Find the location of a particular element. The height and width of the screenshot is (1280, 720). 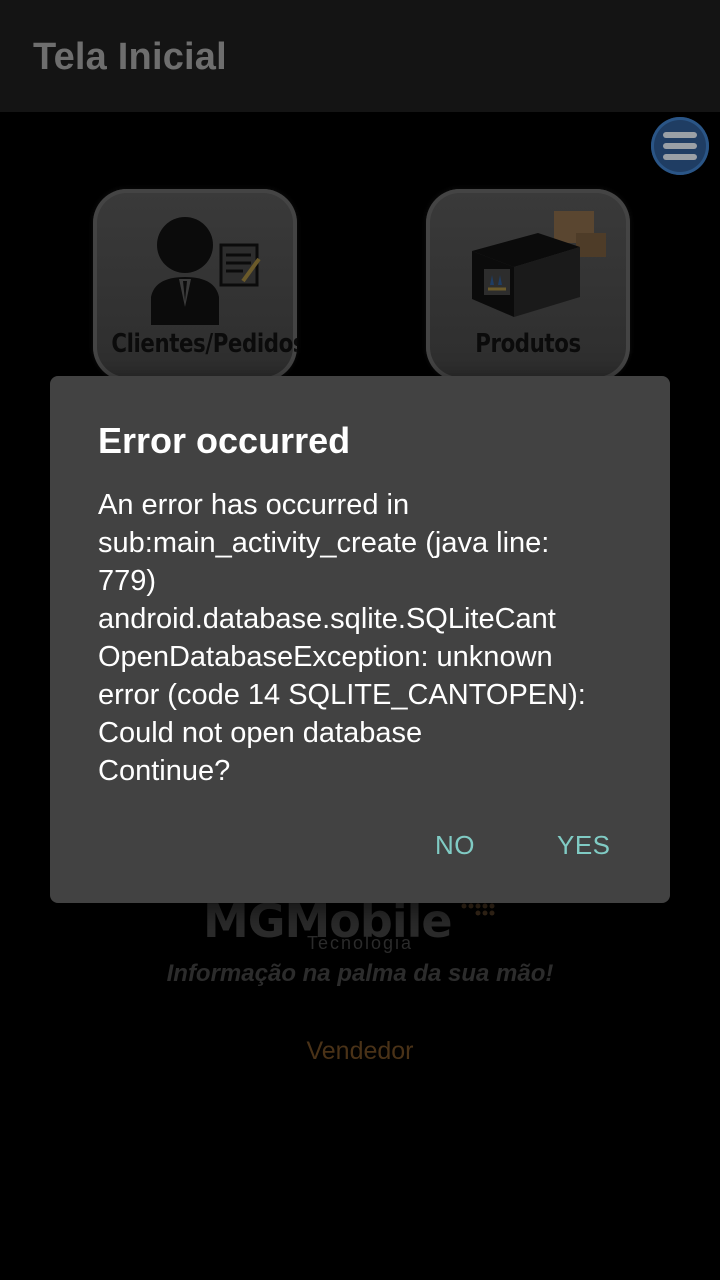

products-button: Produtos is located at coordinates (528, 285).